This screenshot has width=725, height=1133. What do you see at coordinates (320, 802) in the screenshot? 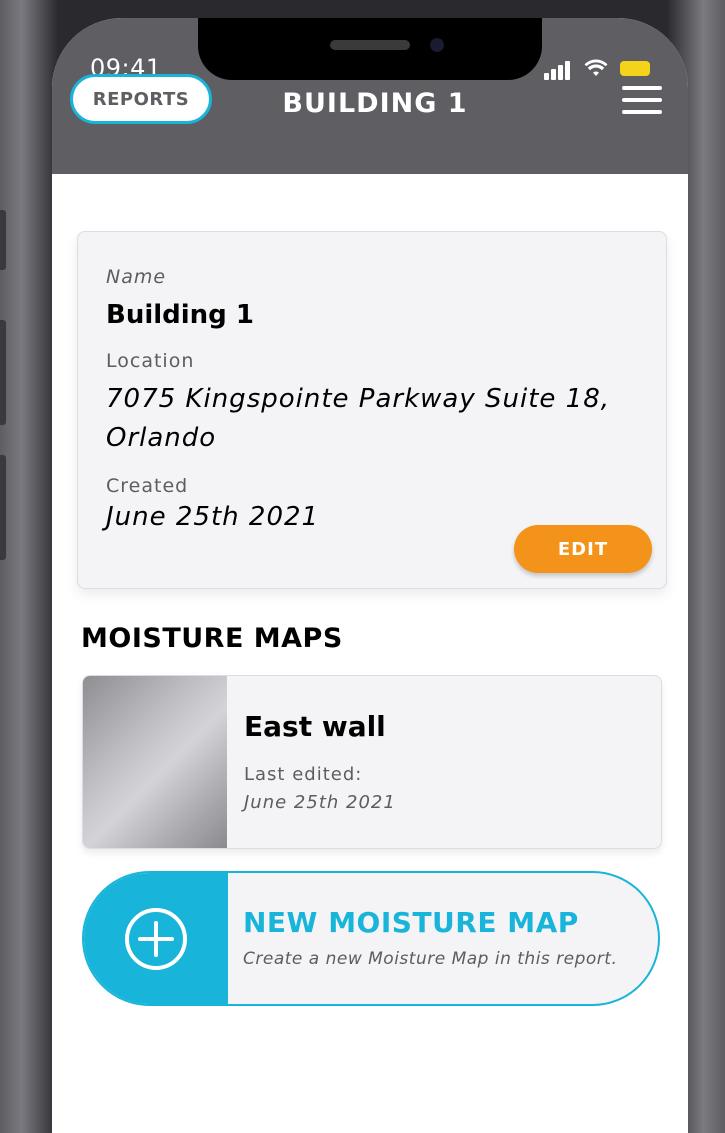
I see `moisture-map-edited-date: June 25th 2021` at bounding box center [320, 802].